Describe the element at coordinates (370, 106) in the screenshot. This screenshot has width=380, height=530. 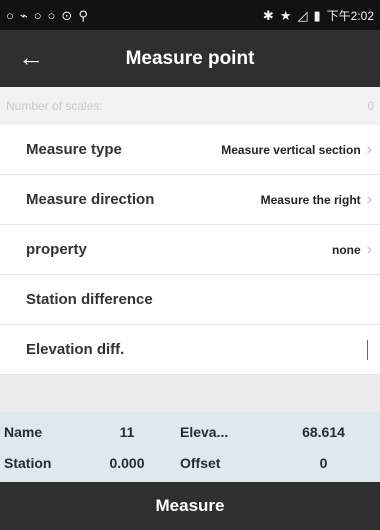
I see `scales-value: 0` at that location.